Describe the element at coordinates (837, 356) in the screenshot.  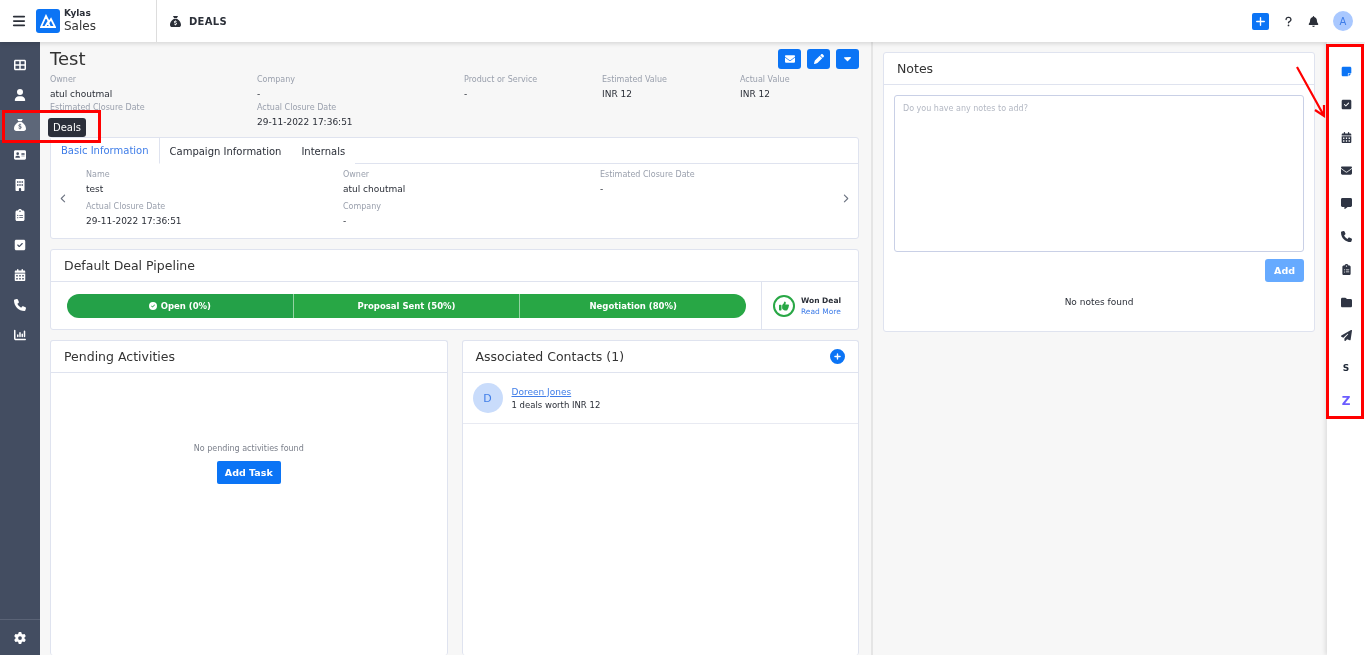
I see `add-contact-icon` at that location.